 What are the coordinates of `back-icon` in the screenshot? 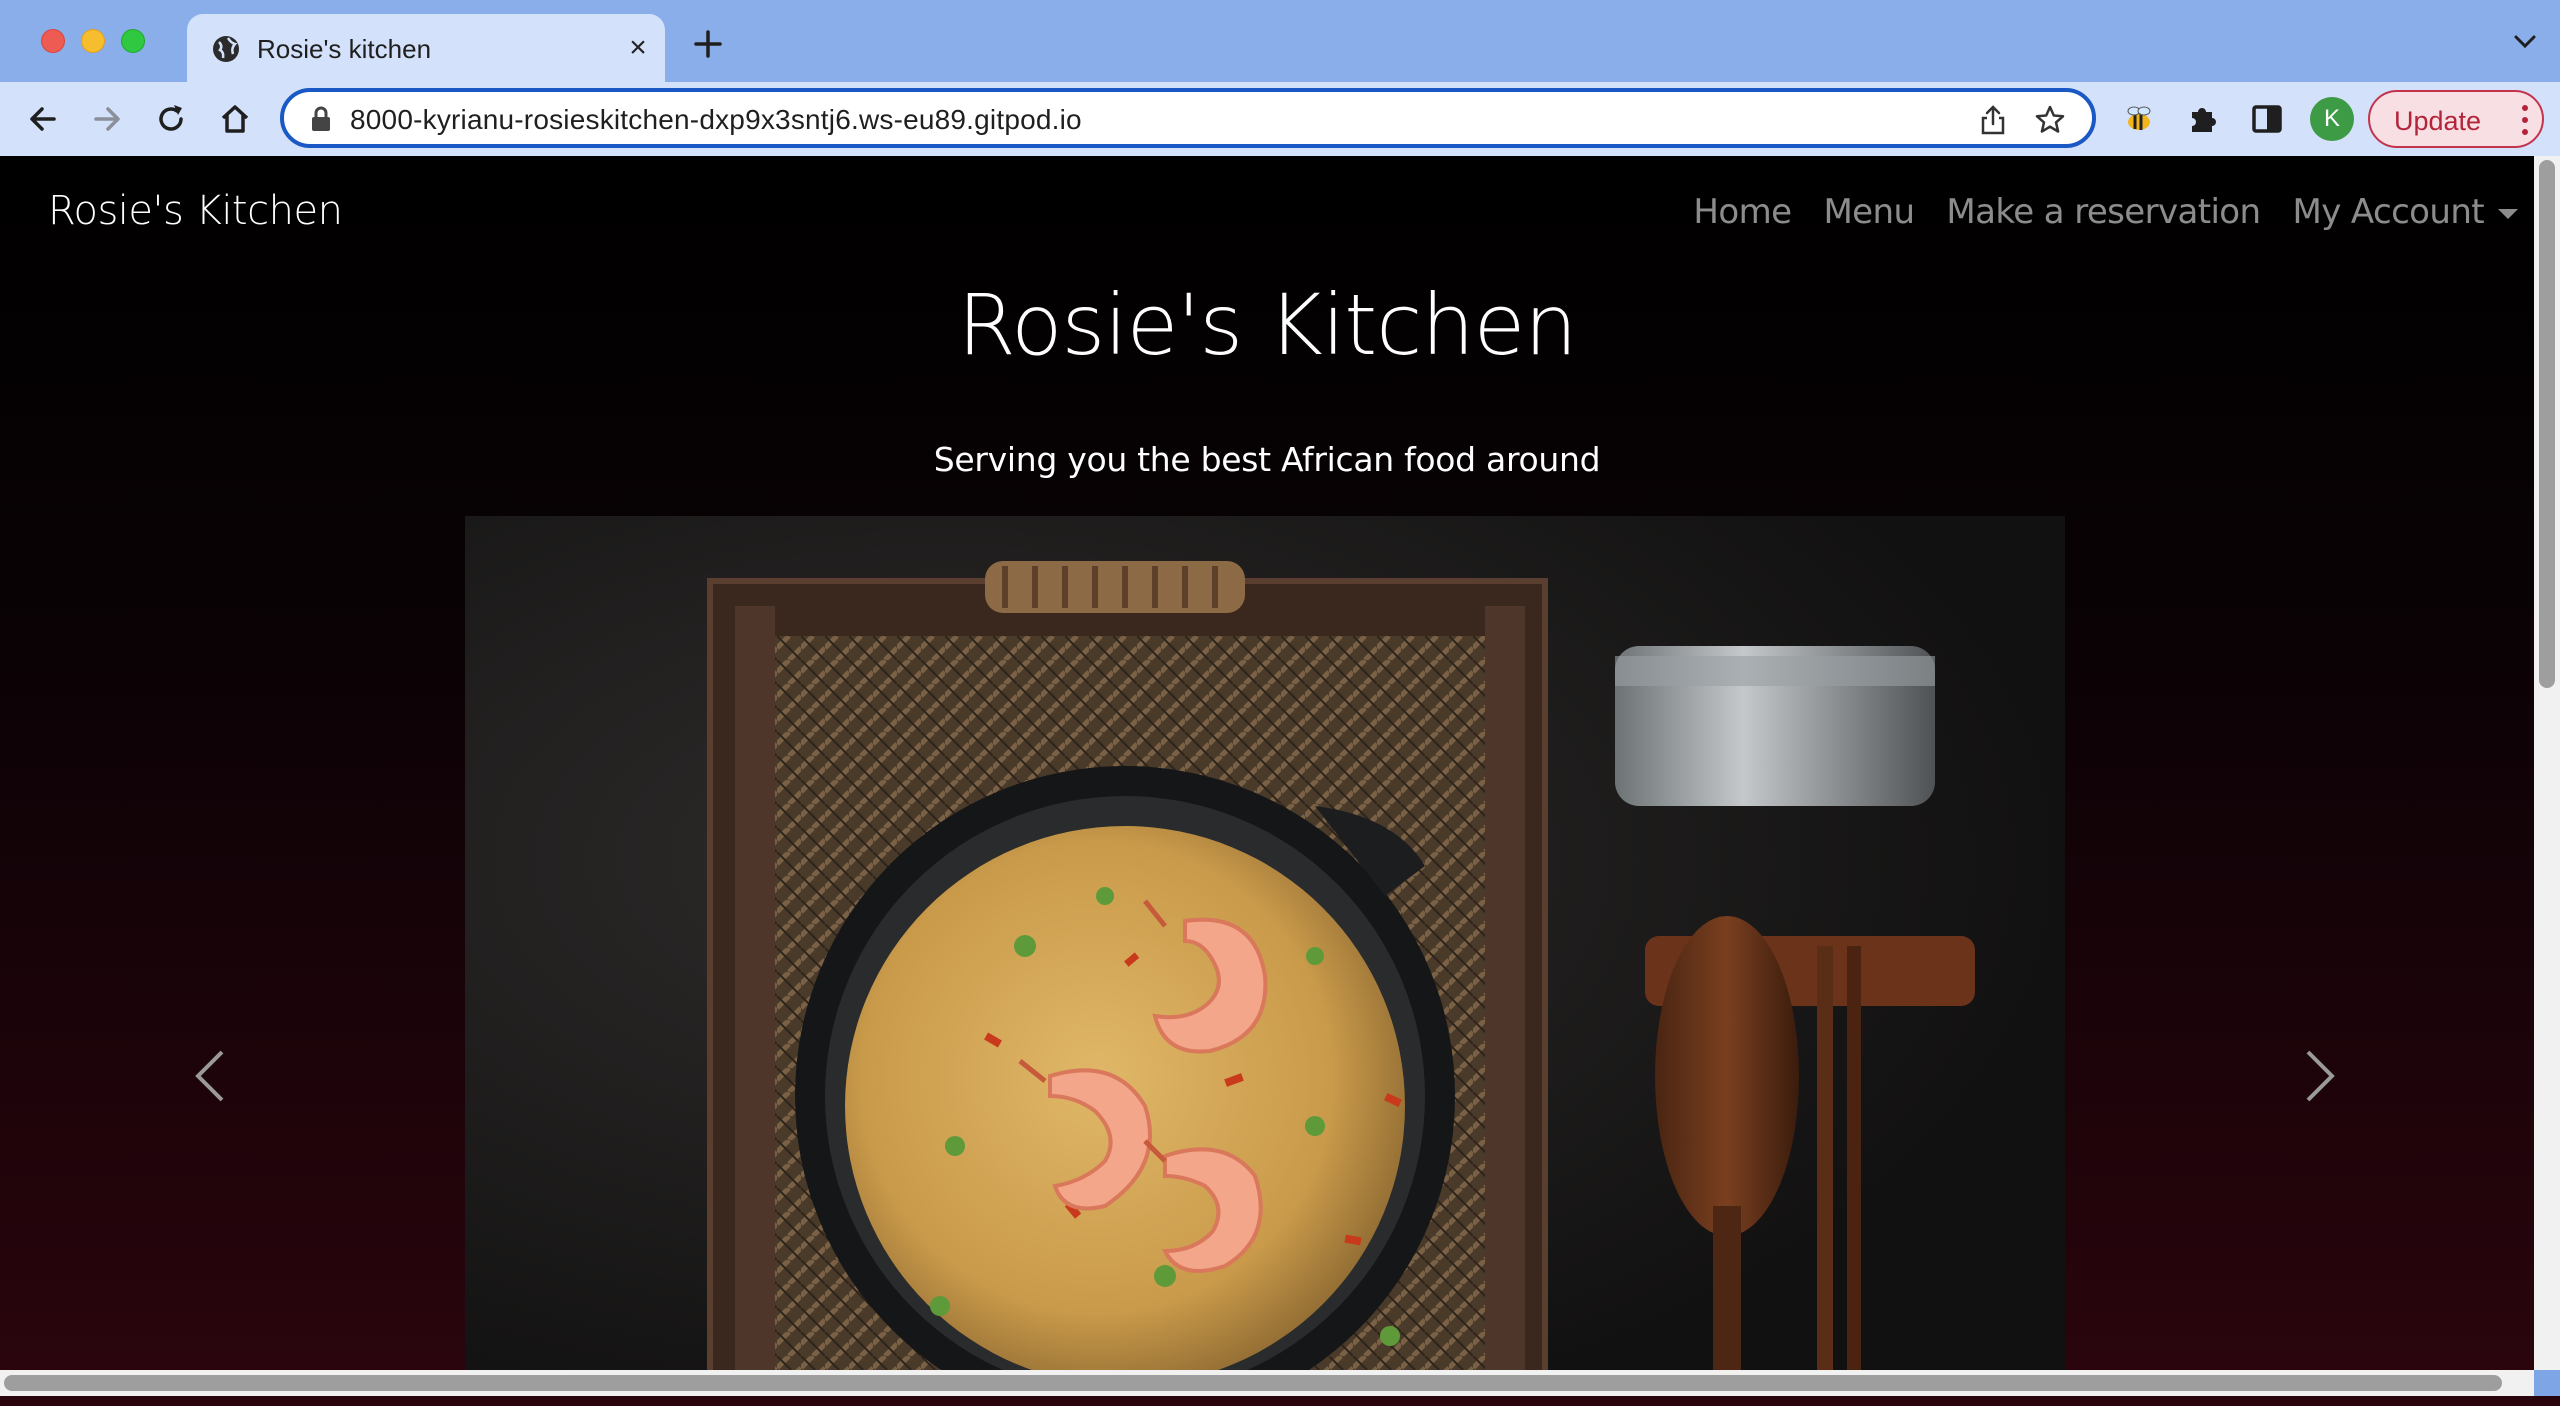 It's located at (43, 119).